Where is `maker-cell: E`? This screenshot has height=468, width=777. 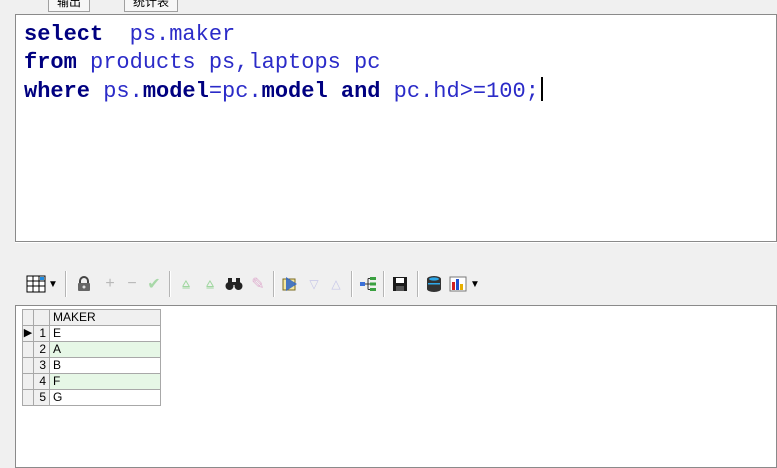 maker-cell: E is located at coordinates (105, 333).